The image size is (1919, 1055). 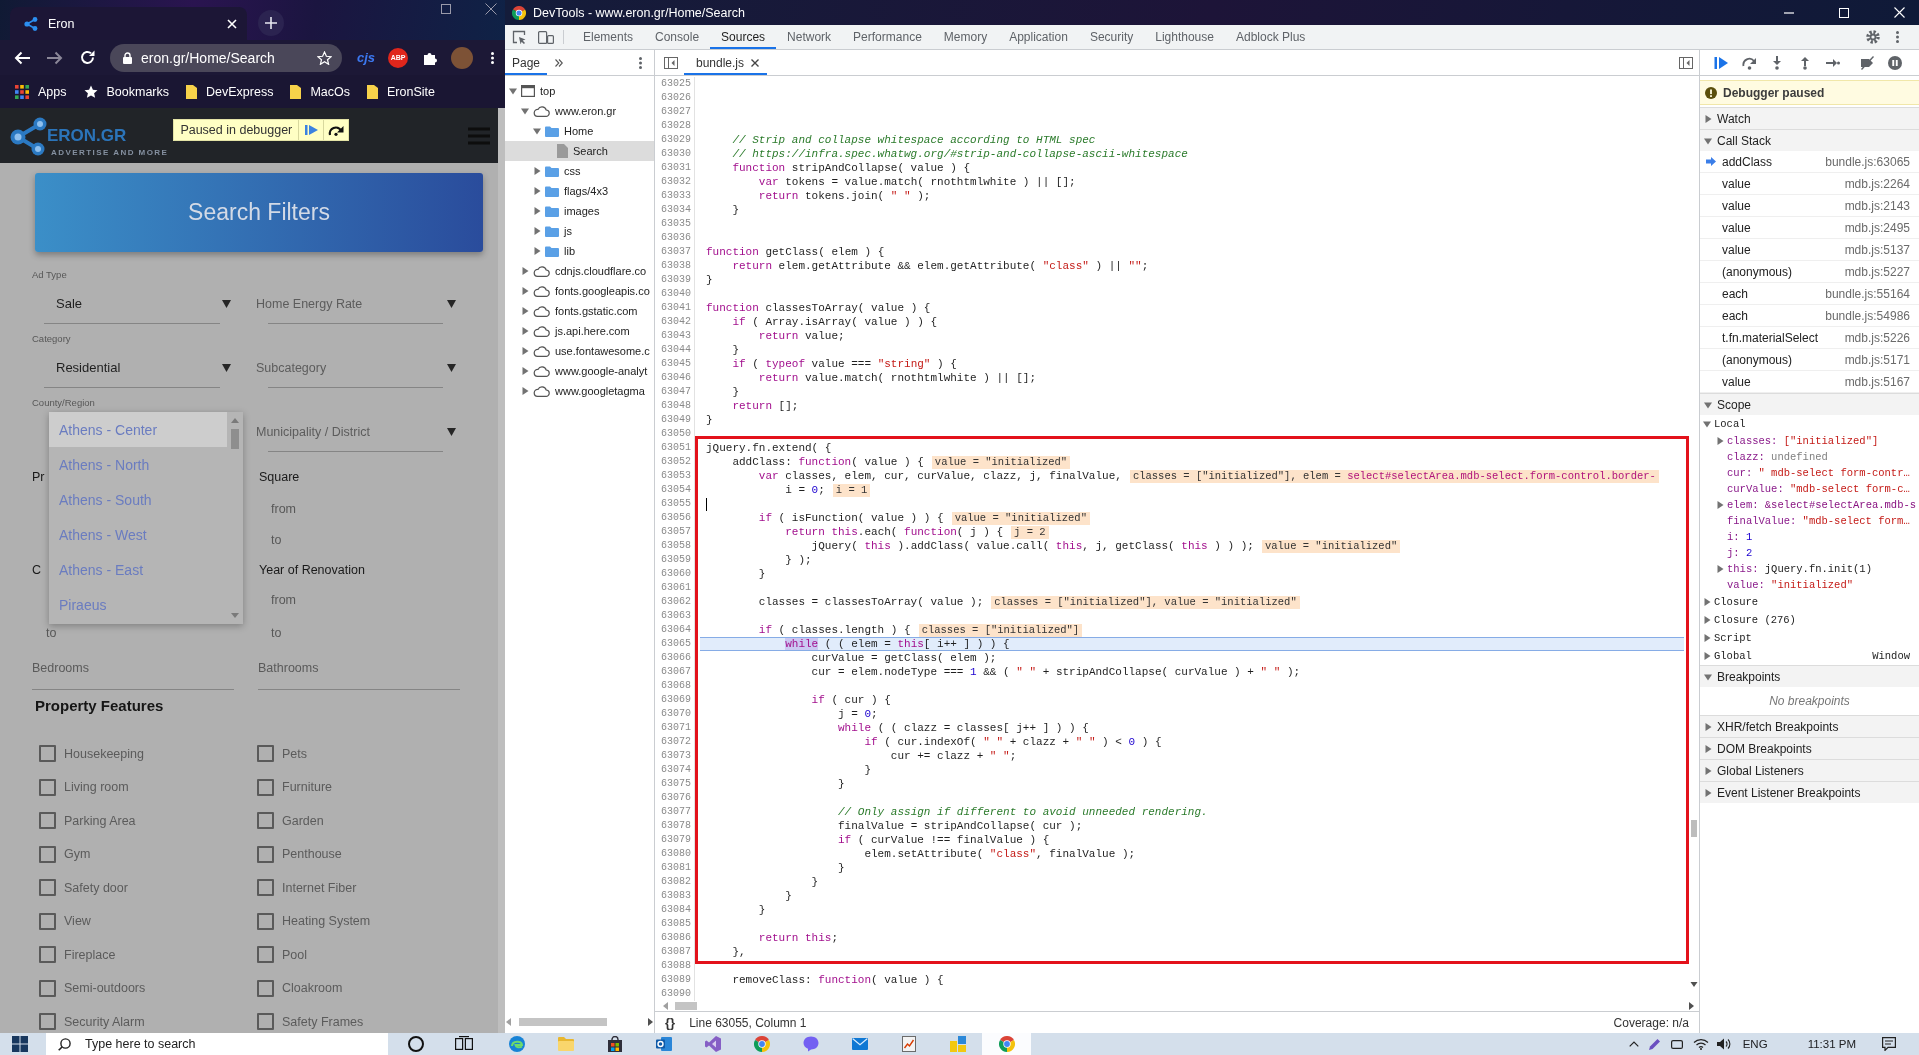 What do you see at coordinates (331, 303) in the screenshot?
I see `select-field: Home Energy Rate` at bounding box center [331, 303].